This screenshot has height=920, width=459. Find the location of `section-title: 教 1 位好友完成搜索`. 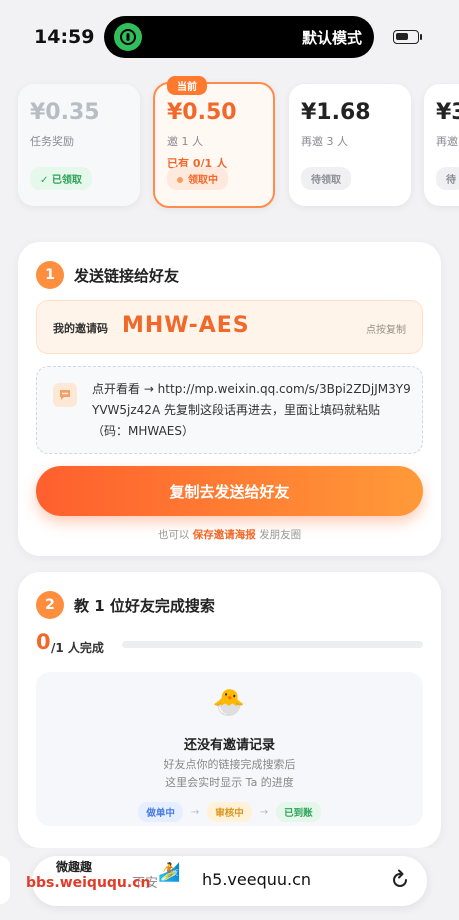

section-title: 教 1 位好友完成搜索 is located at coordinates (144, 605).